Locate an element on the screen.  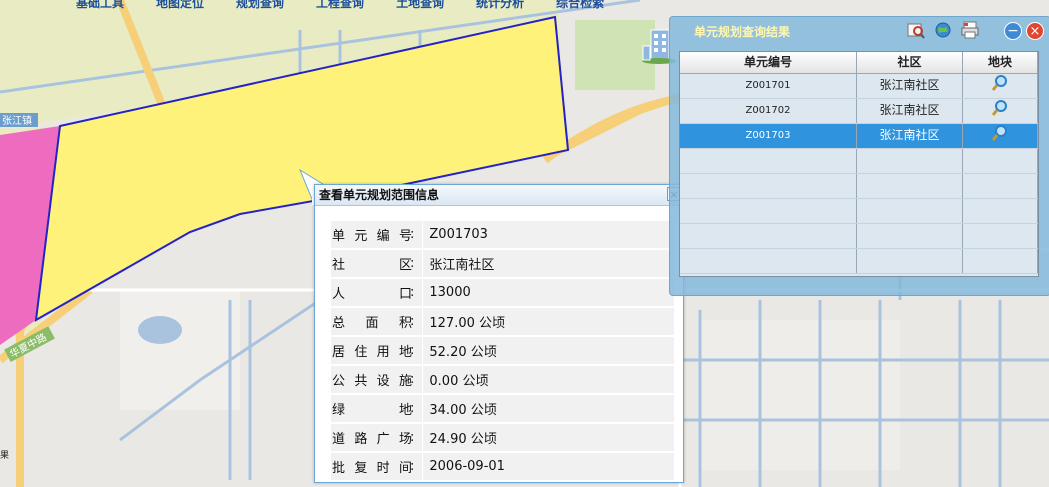
menu-item-statistics: 统计分析 is located at coordinates (500, 5).